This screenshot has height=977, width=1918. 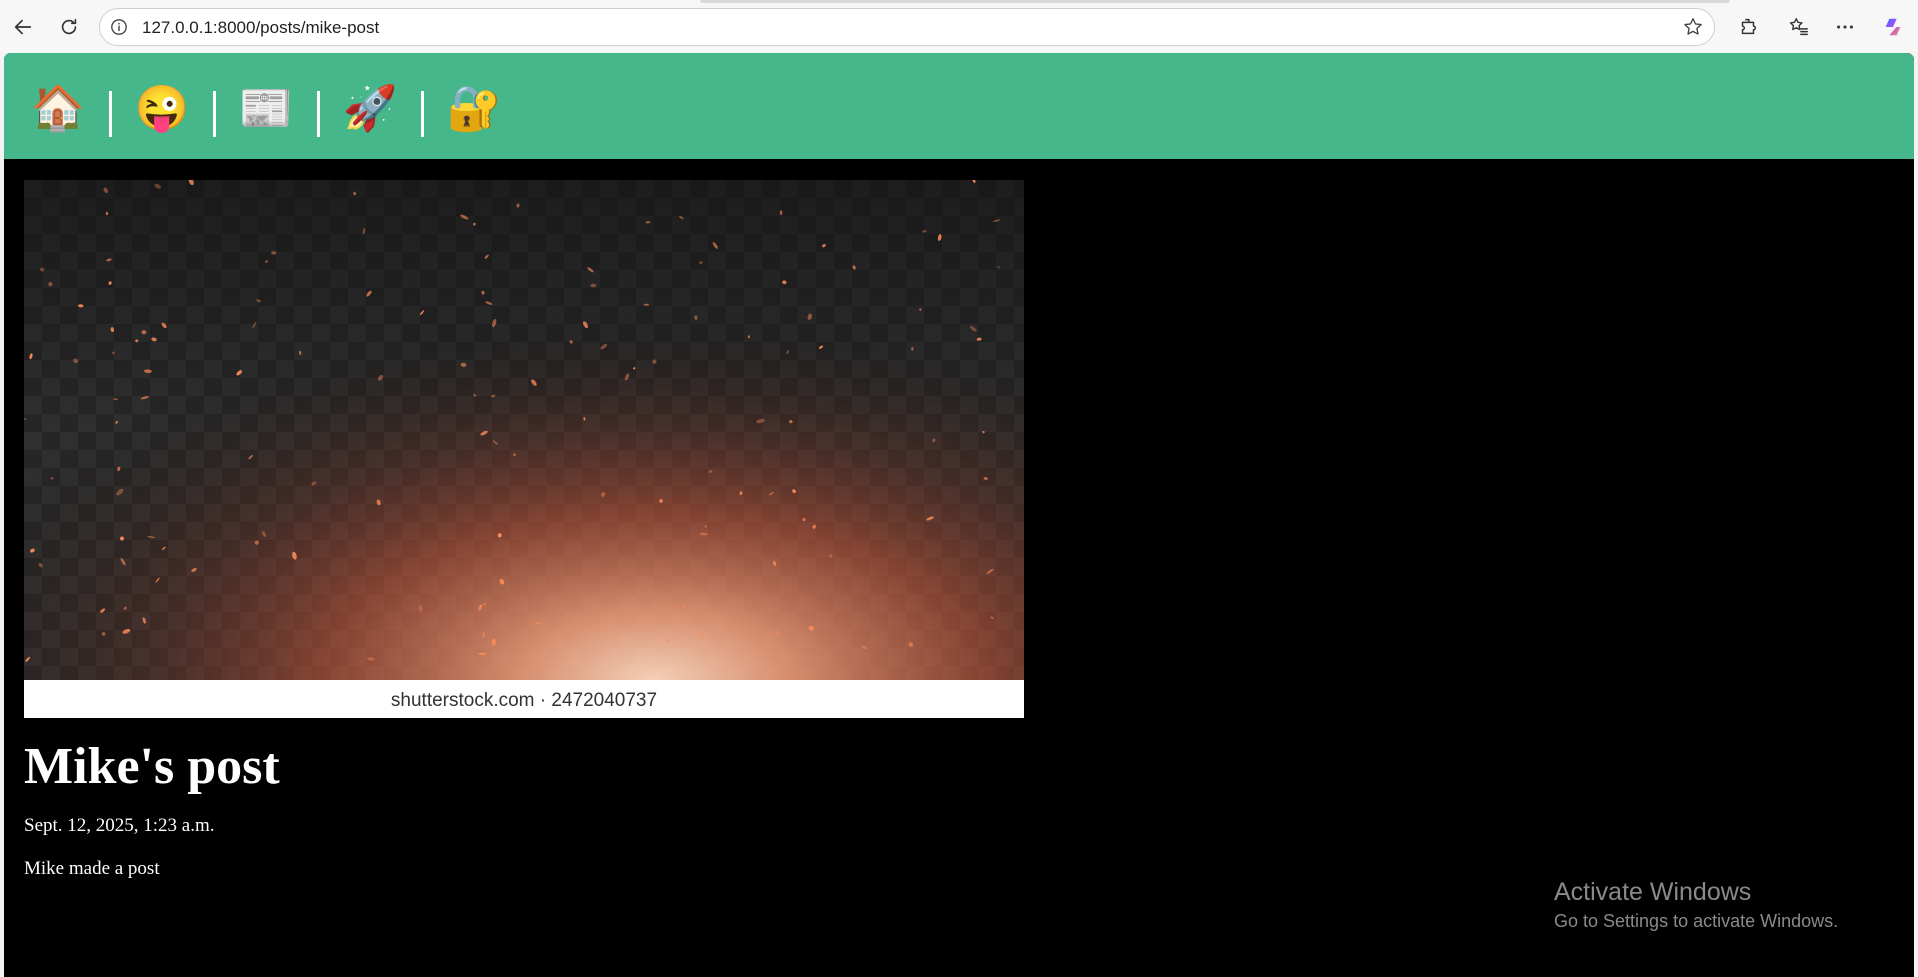 I want to click on site-navbar: 🏠 😜 📰 🚀 🔐, so click(x=959, y=106).